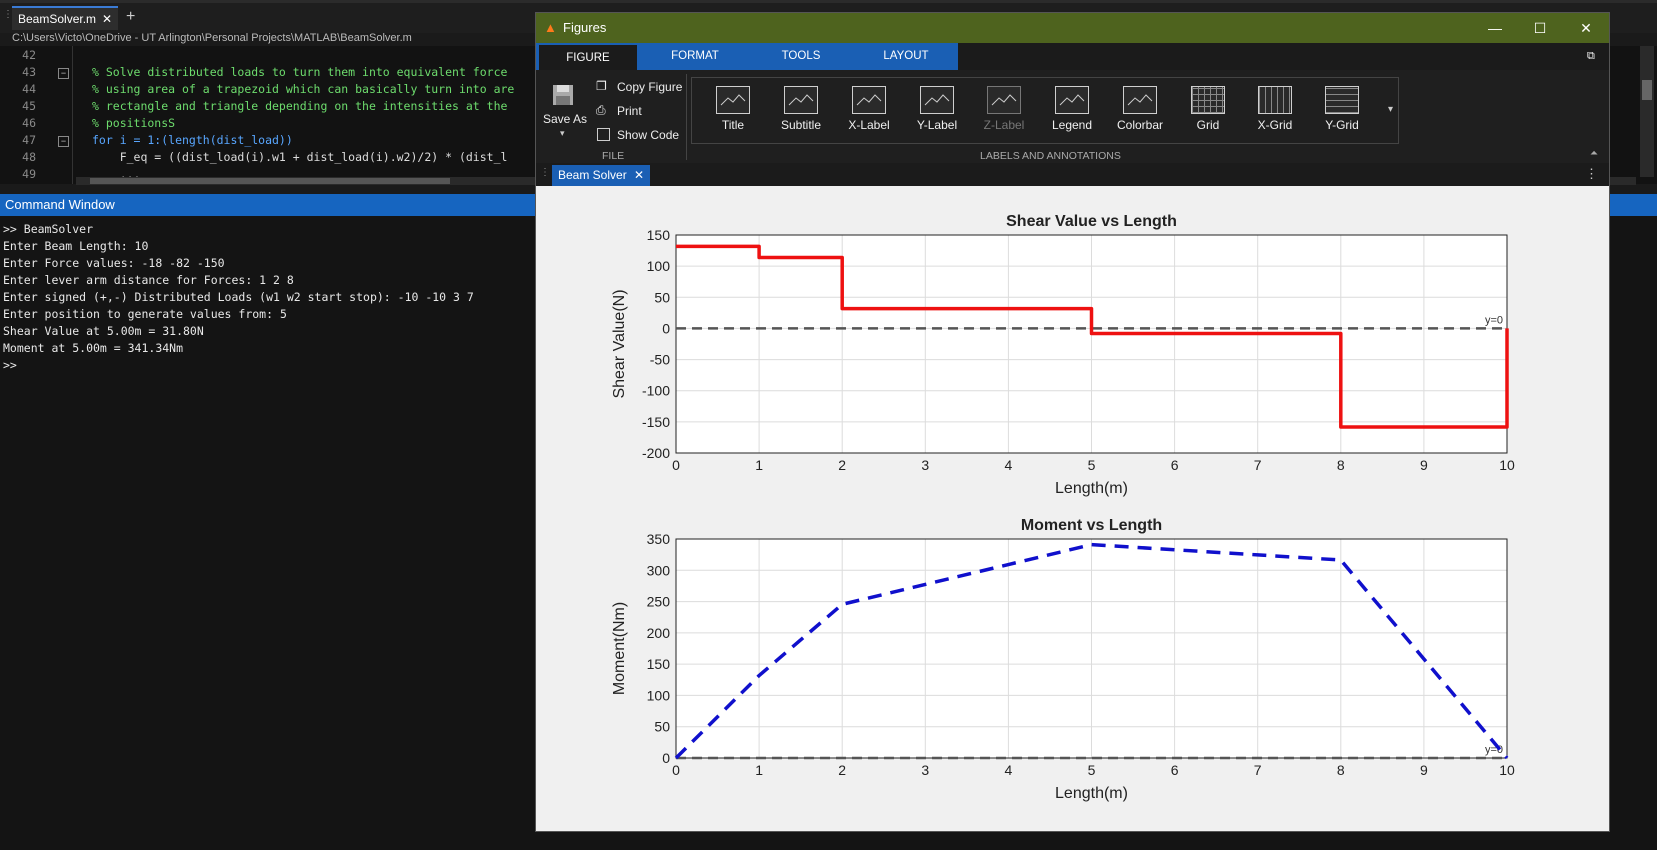  I want to click on command-prompt: >>, so click(10, 365).